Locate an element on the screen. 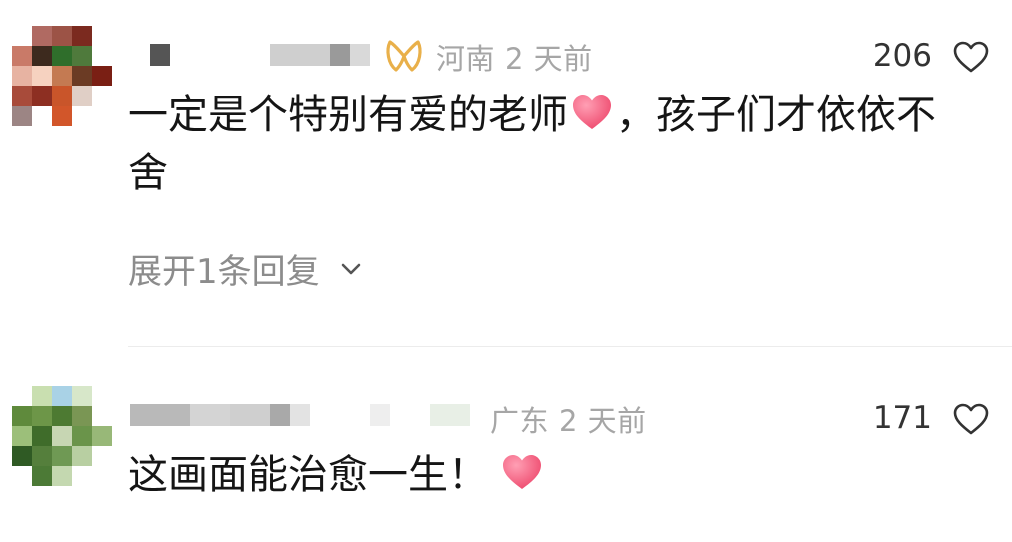 The width and height of the screenshot is (1012, 542). comment-divider is located at coordinates (570, 346).